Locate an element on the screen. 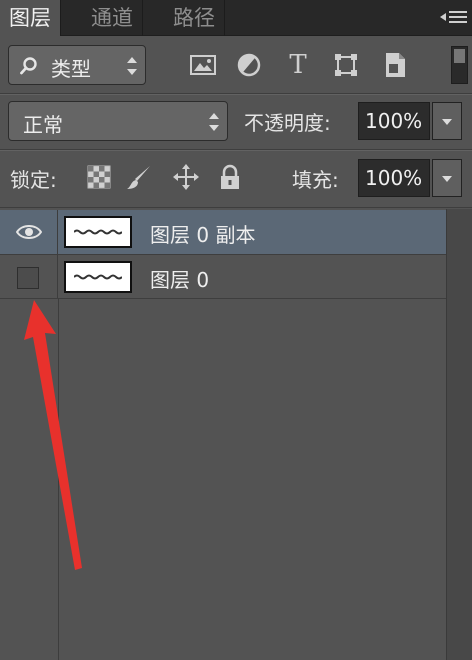 This screenshot has height=660, width=472. blend-mode-value: 正常 is located at coordinates (43, 125).